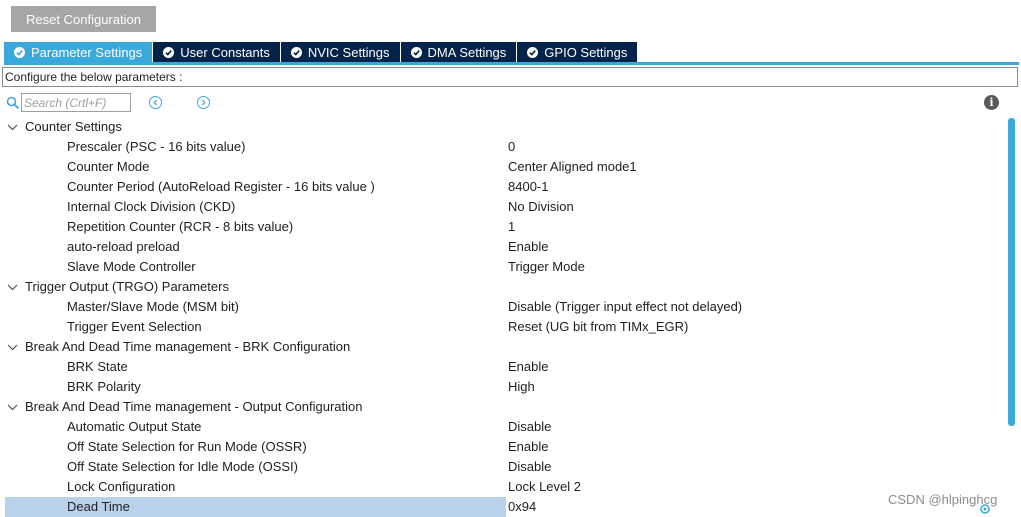 This screenshot has height=517, width=1021. Describe the element at coordinates (97, 366) in the screenshot. I see `parameter-name: BRK State` at that location.